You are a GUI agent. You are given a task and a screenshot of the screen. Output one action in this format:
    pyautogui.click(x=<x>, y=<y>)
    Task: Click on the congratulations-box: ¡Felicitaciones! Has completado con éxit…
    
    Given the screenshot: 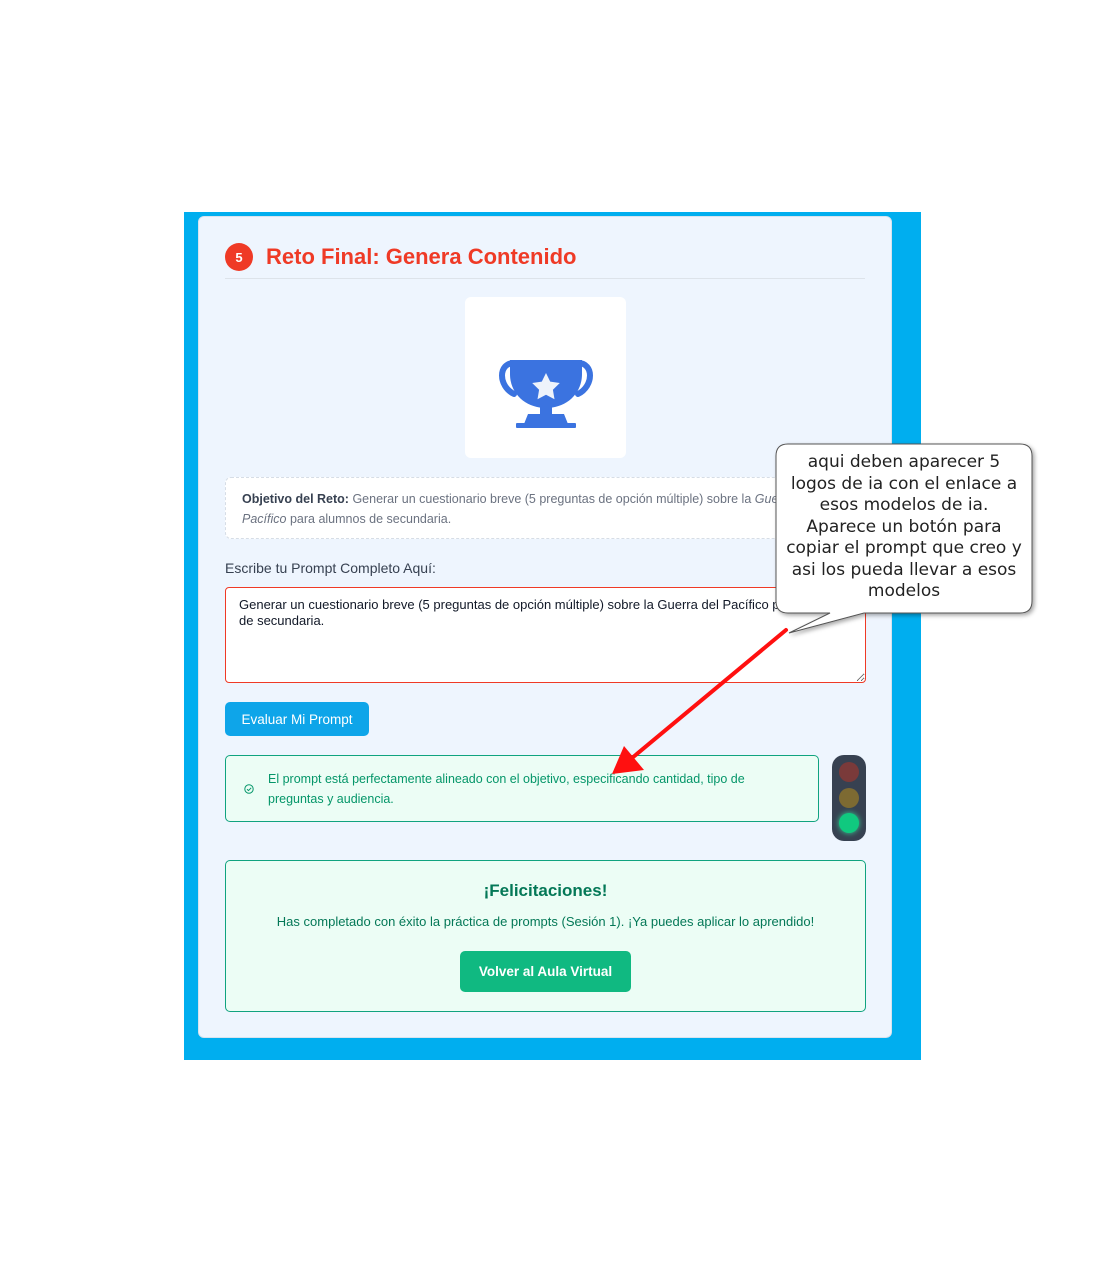 What is the action you would take?
    pyautogui.click(x=545, y=936)
    